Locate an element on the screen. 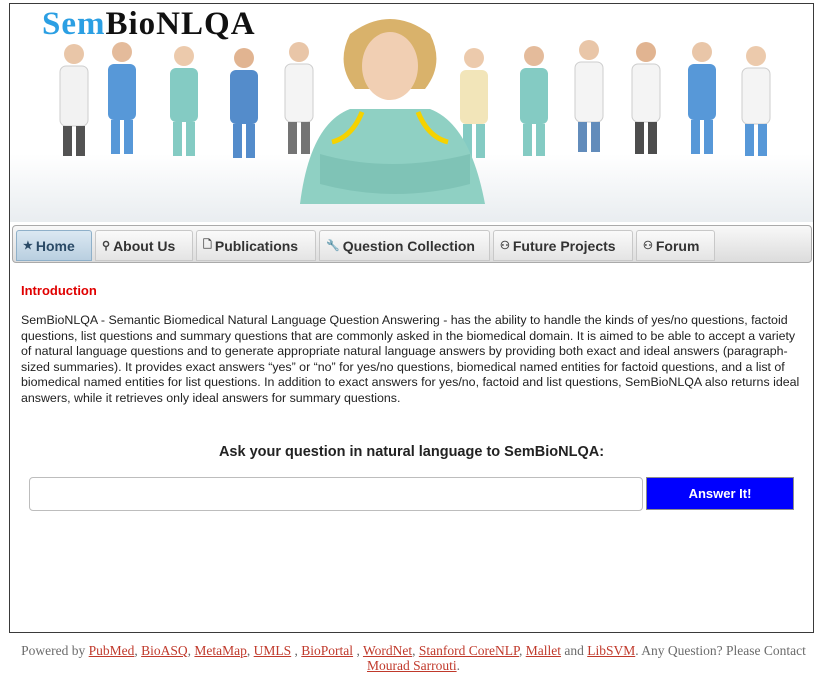  logo-bionlqa-text: BioNLQA is located at coordinates (180, 24).